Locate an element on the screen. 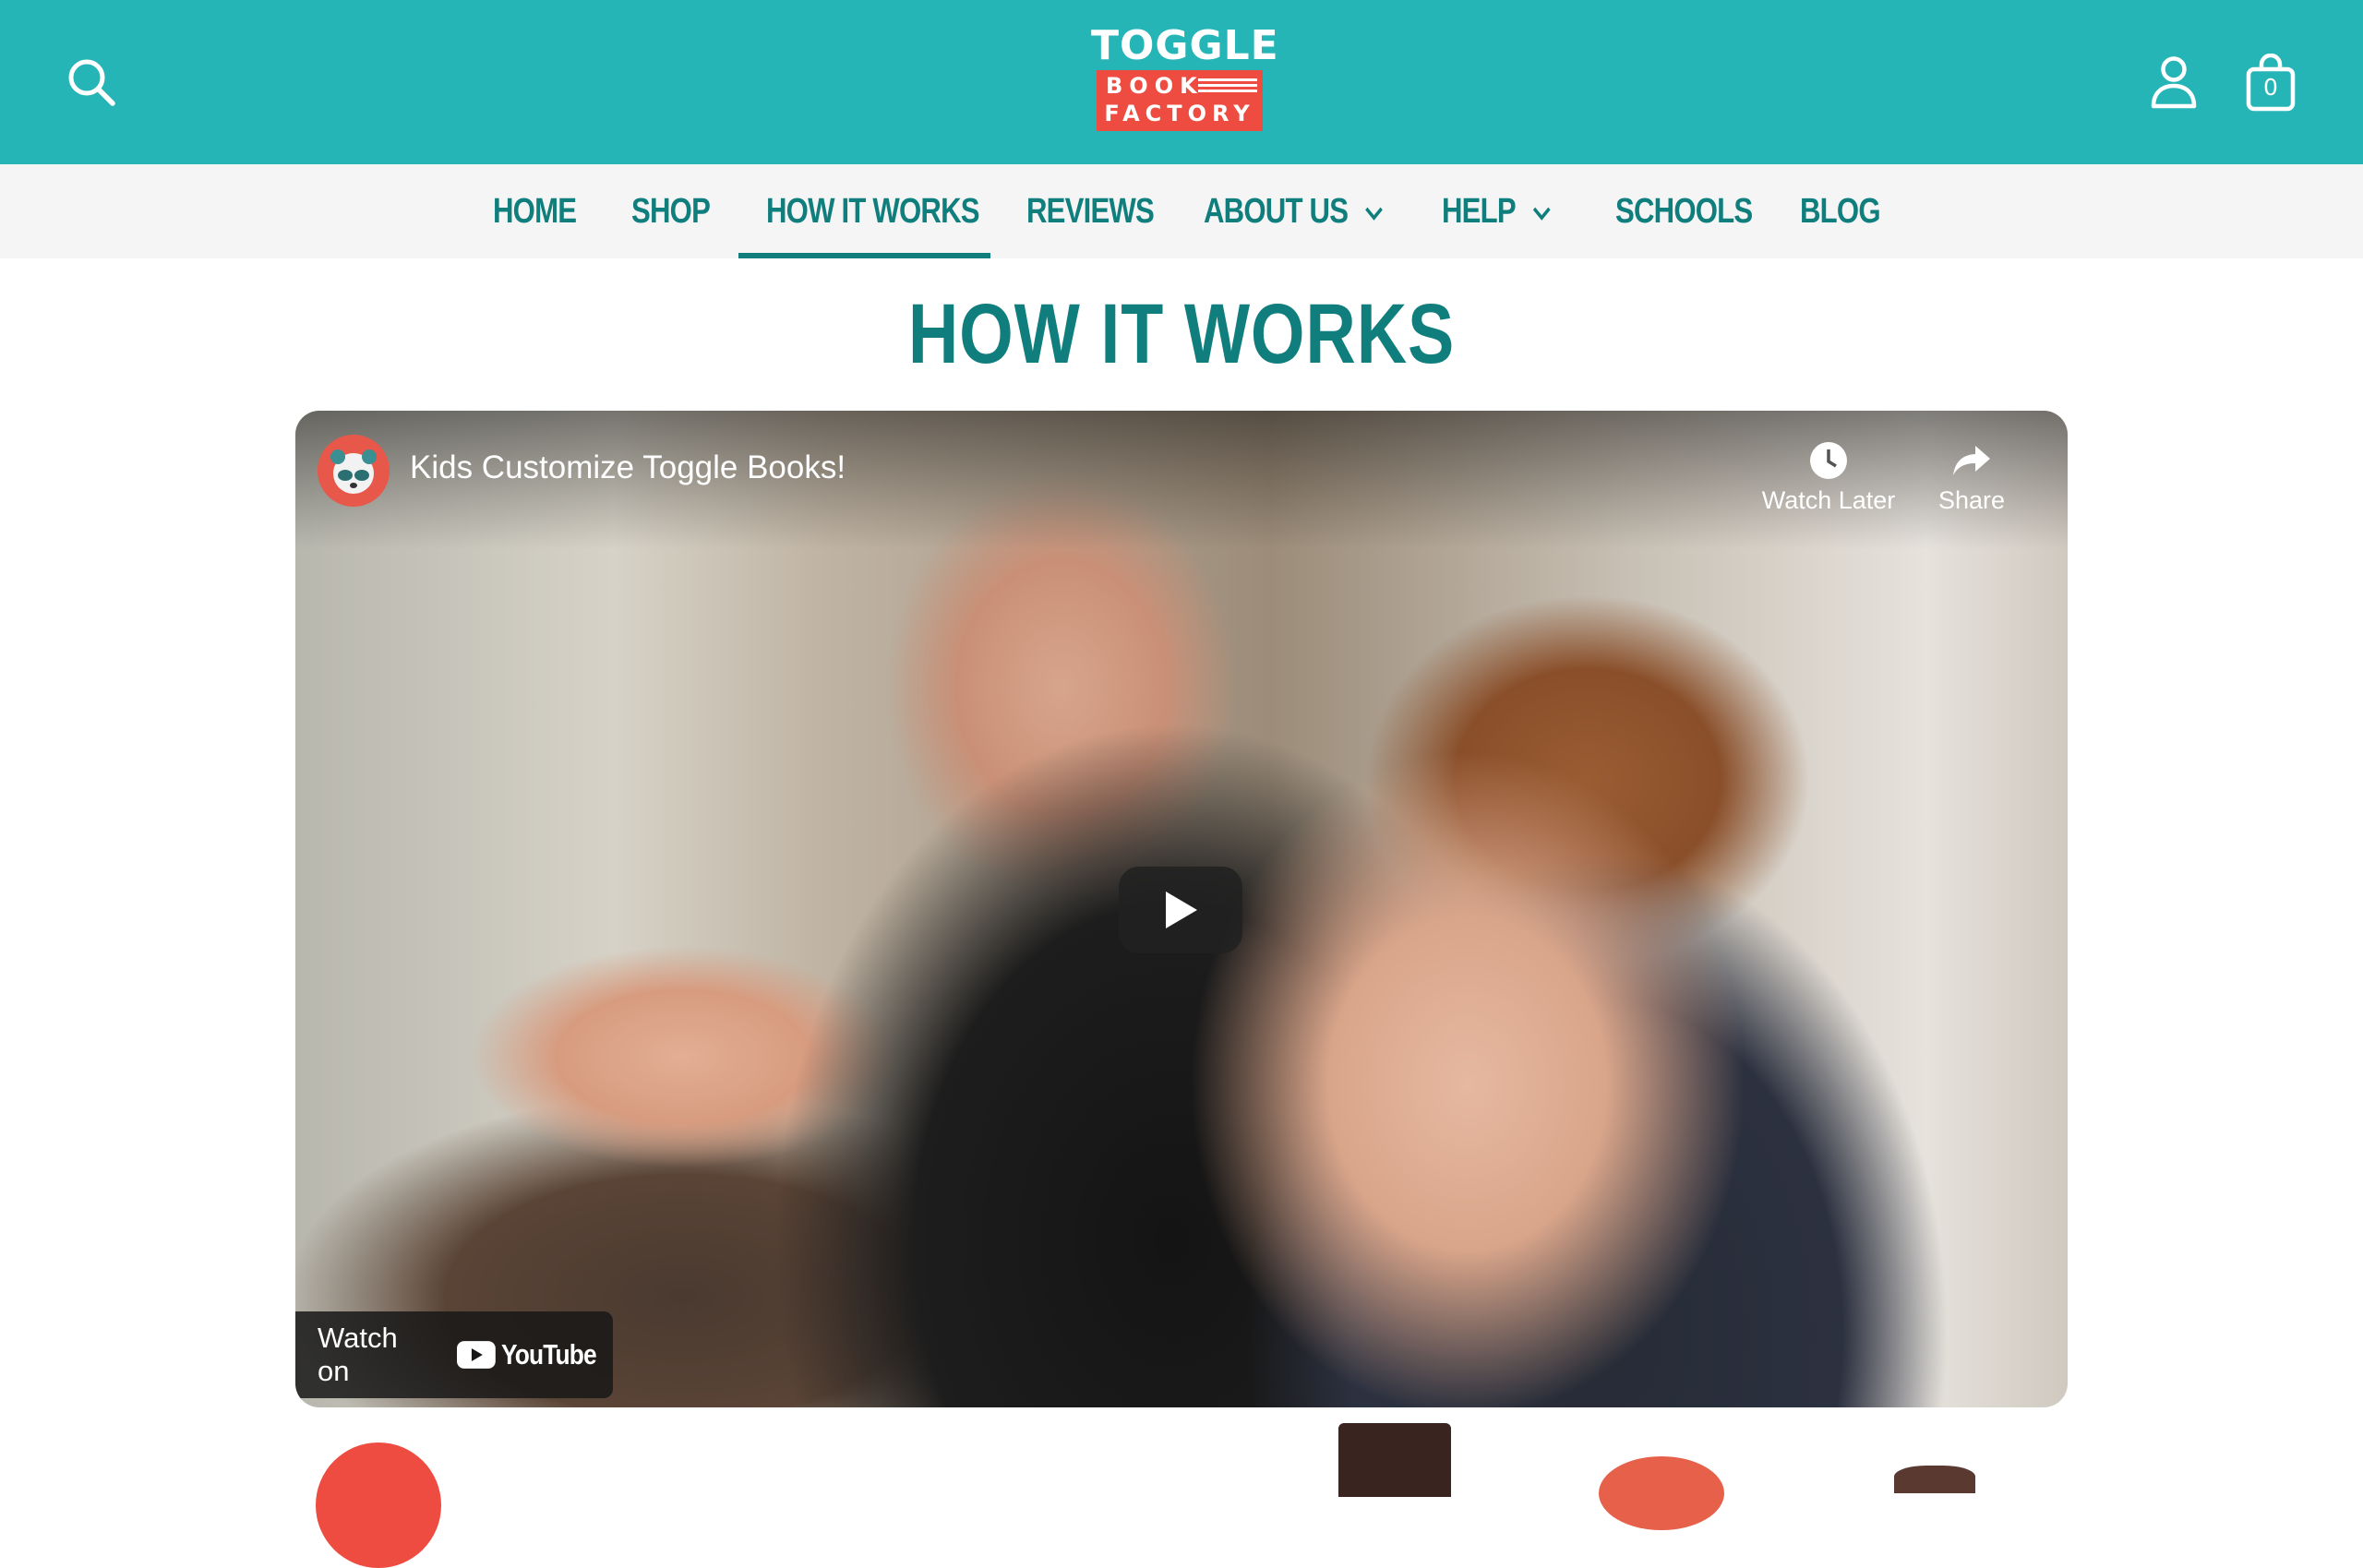 The image size is (2363, 1568). nav-item-schools: SCHOOLS is located at coordinates (1684, 211).